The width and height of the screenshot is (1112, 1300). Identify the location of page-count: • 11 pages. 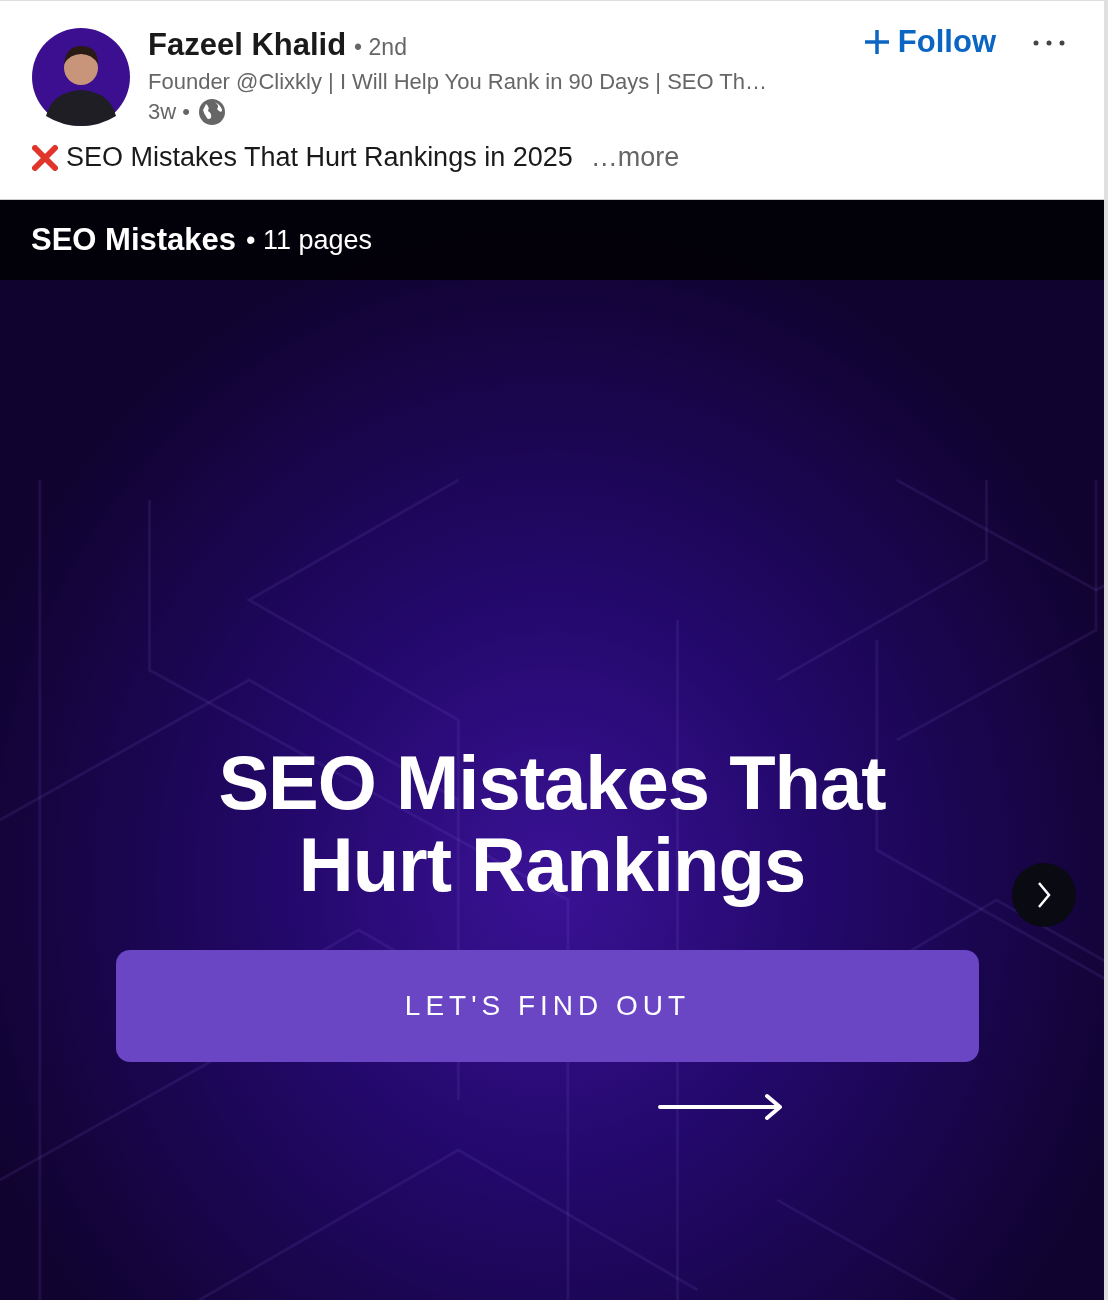
(309, 240).